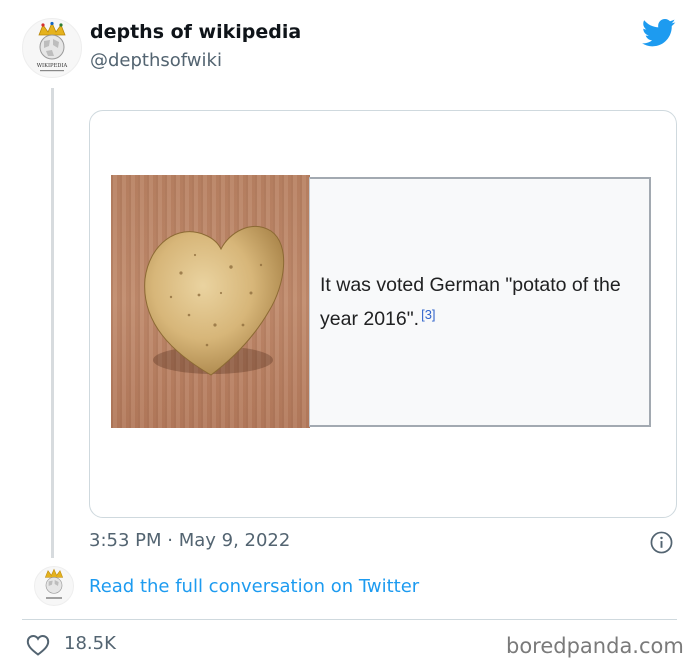 The width and height of the screenshot is (700, 671). Describe the element at coordinates (214, 301) in the screenshot. I see `heart-shaped-potato-icon` at that location.